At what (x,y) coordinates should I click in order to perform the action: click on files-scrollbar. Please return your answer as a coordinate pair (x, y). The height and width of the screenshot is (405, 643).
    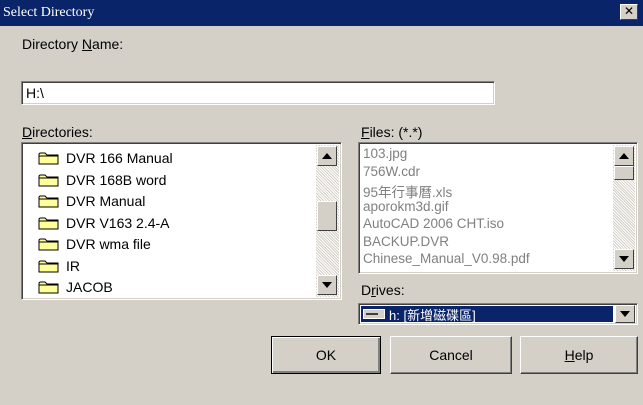
    Looking at the image, I should click on (624, 208).